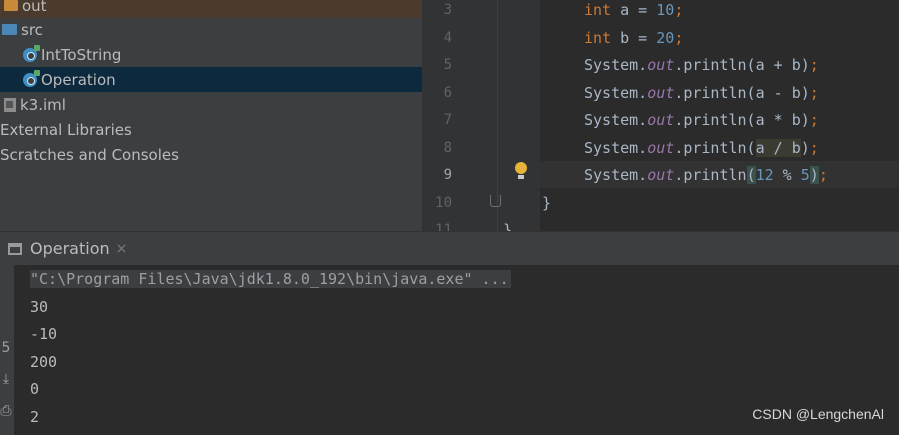  Describe the element at coordinates (701, 120) in the screenshot. I see `code-line-7: System.out.println(a * b);` at that location.